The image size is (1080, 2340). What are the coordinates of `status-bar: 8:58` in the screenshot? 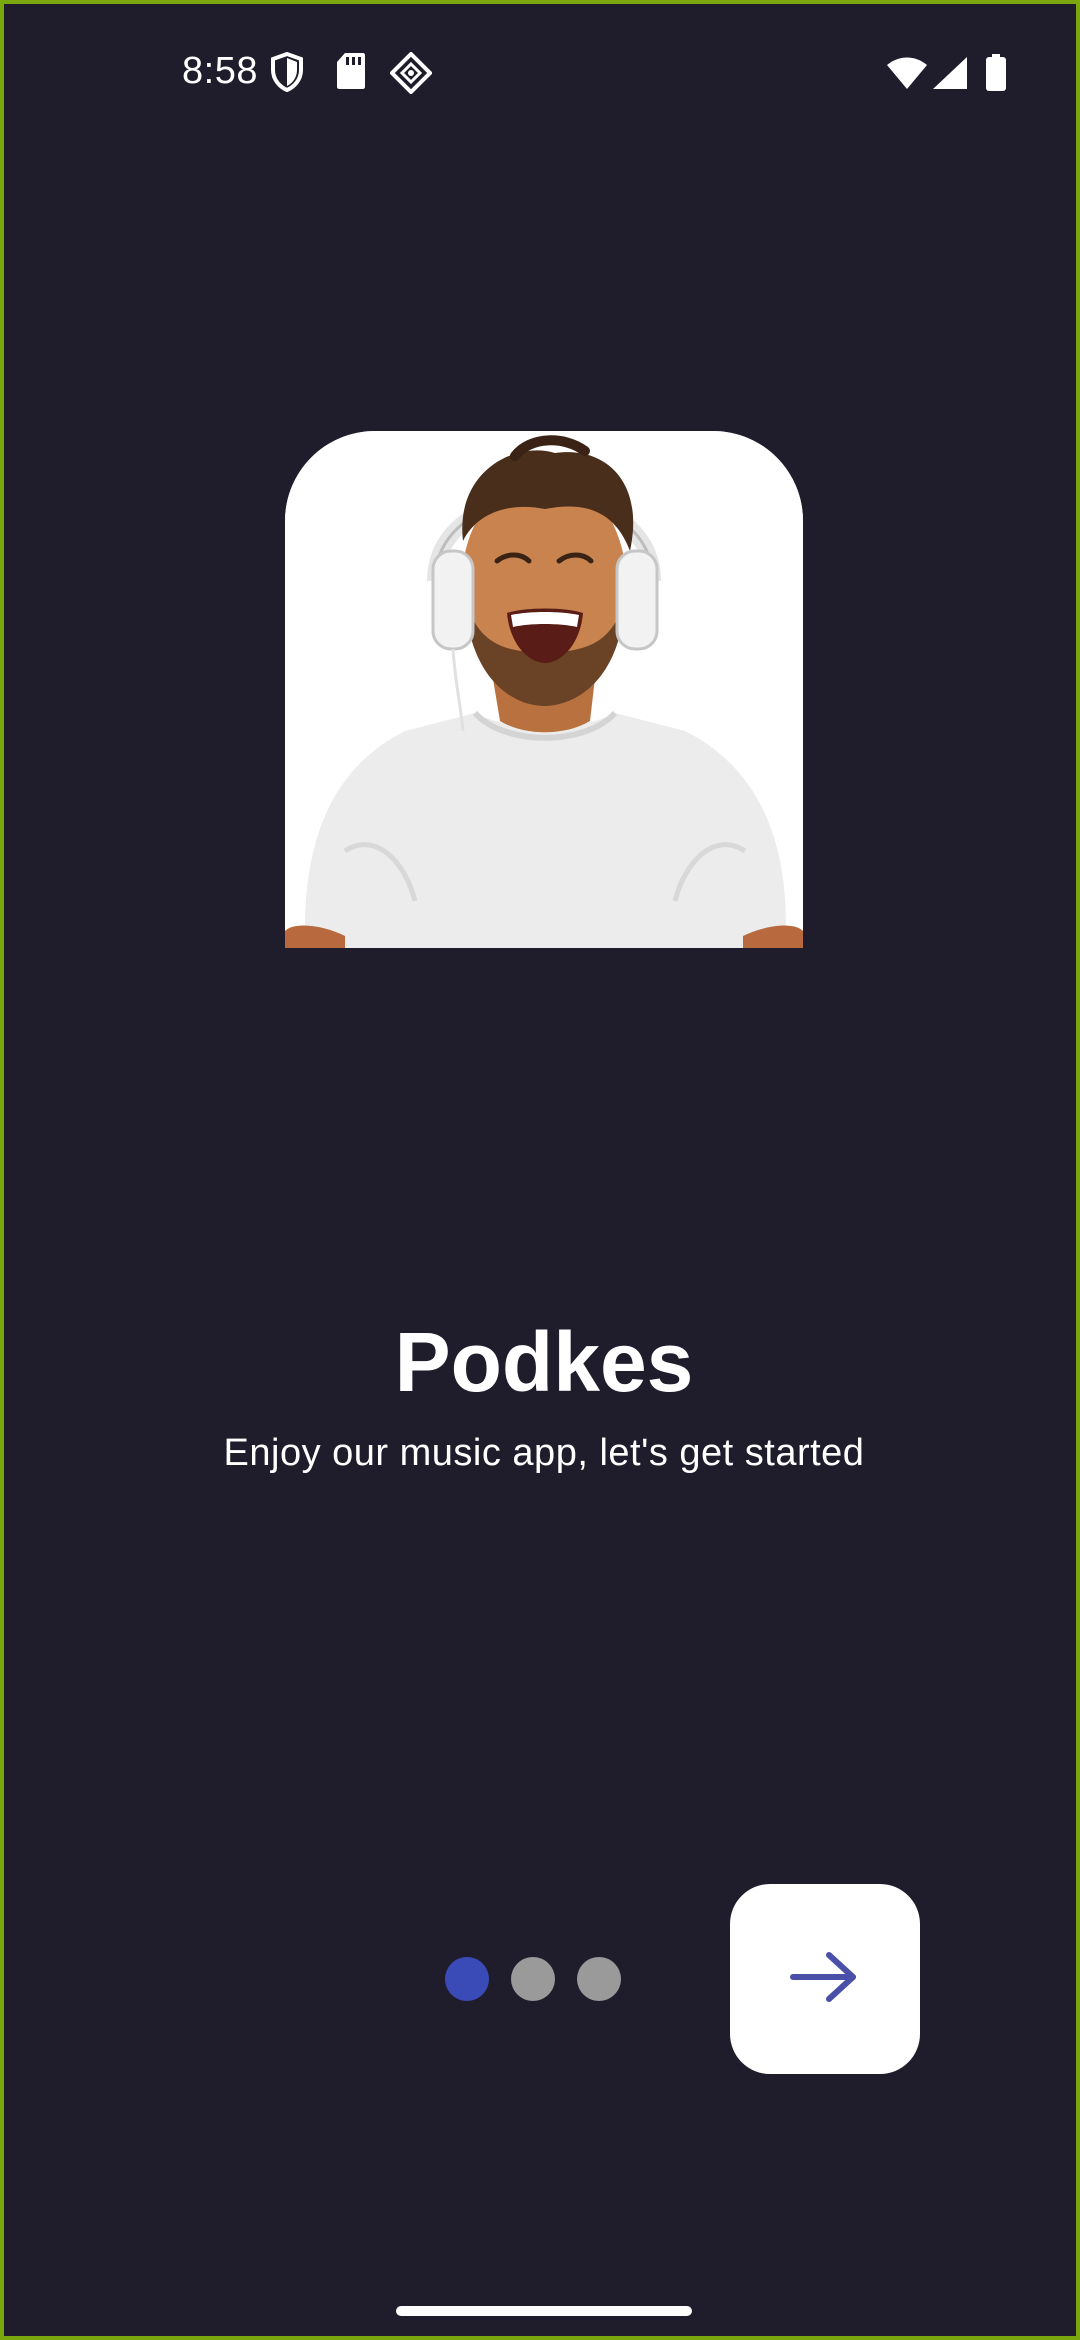 It's located at (540, 74).